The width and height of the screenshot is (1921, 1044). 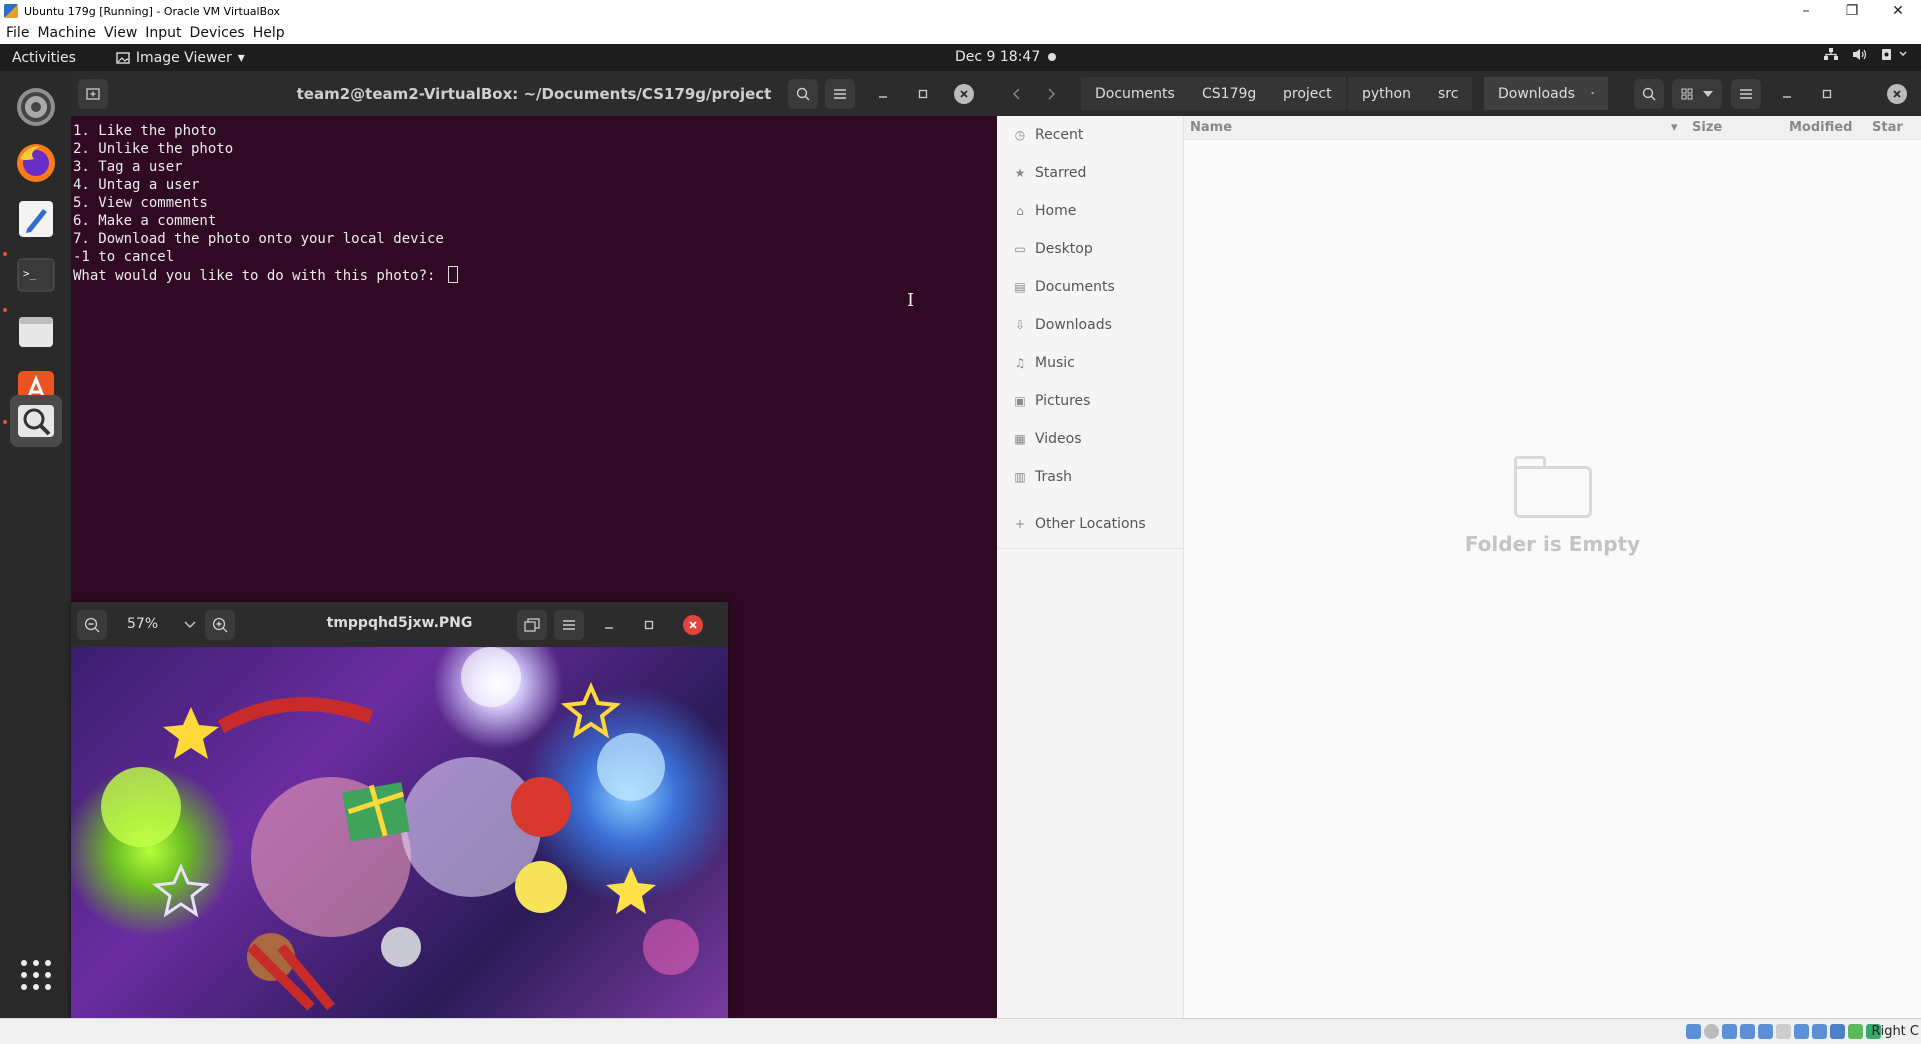 I want to click on menu-input: Input, so click(x=163, y=33).